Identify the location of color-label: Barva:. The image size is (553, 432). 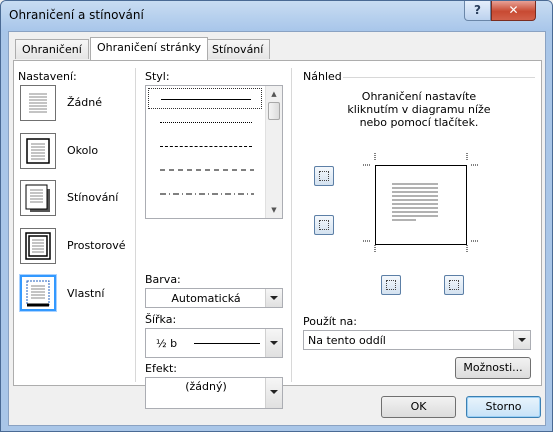
(163, 279).